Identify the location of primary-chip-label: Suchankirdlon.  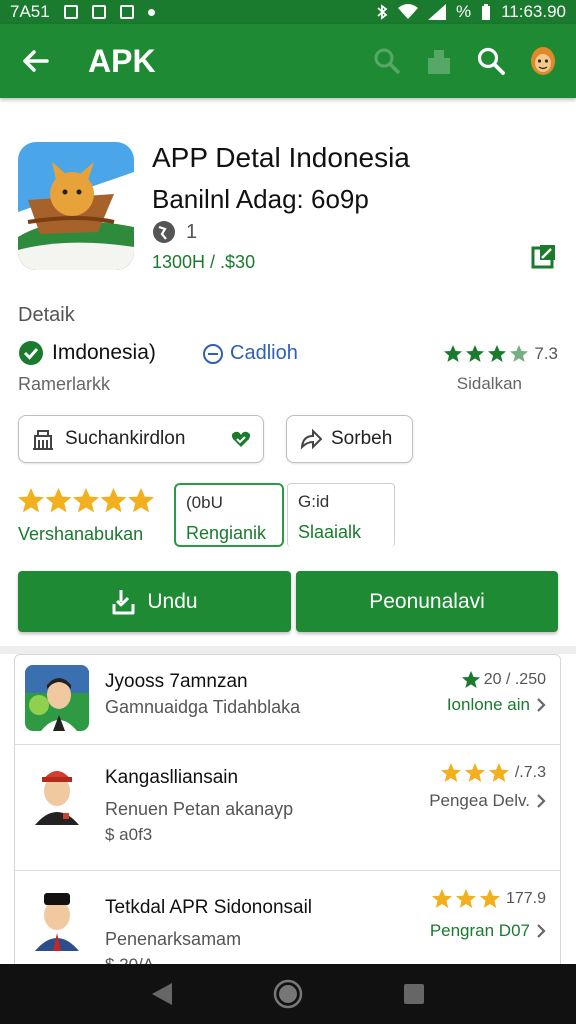
(125, 438).